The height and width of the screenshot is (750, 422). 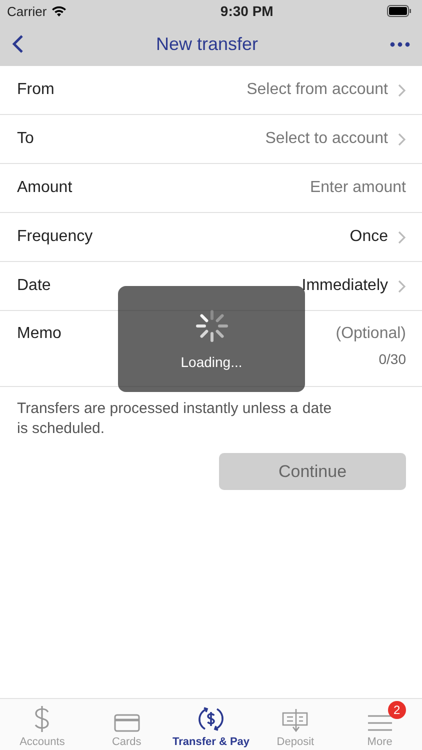 What do you see at coordinates (397, 710) in the screenshot?
I see `notification-badge: 2` at bounding box center [397, 710].